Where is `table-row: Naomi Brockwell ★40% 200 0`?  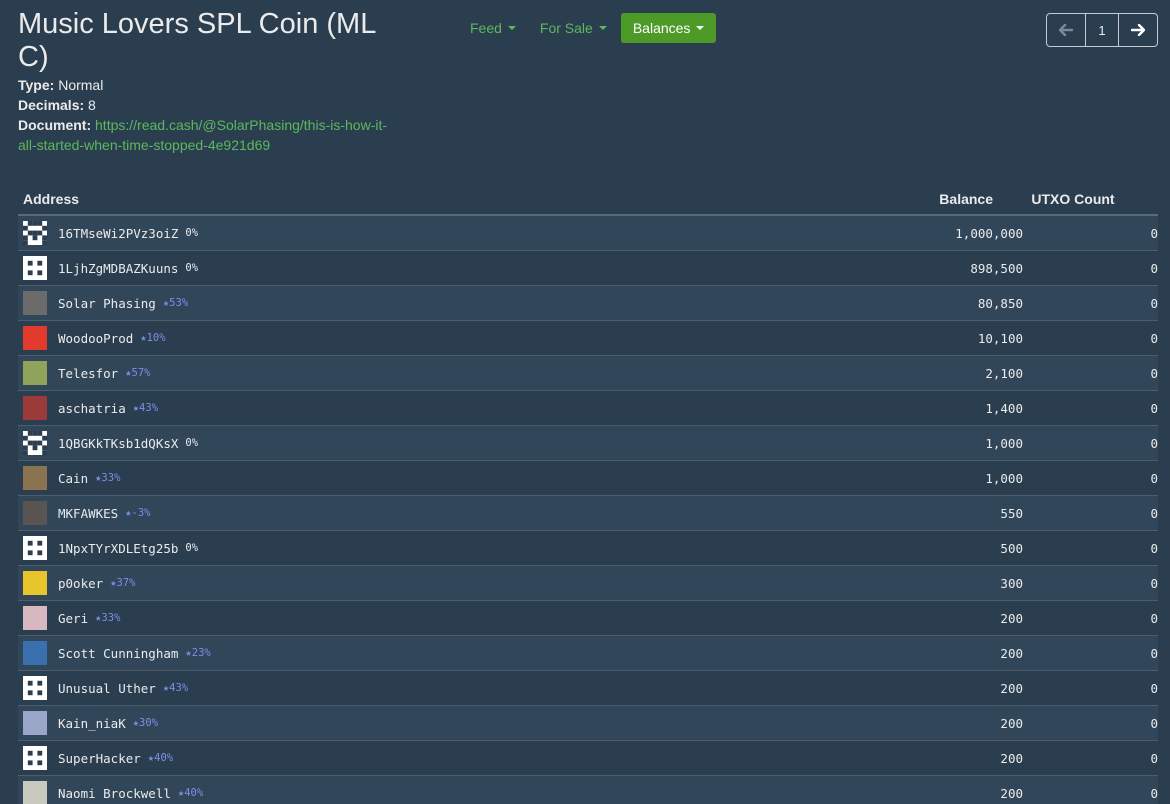
table-row: Naomi Brockwell ★40% 200 0 is located at coordinates (588, 790).